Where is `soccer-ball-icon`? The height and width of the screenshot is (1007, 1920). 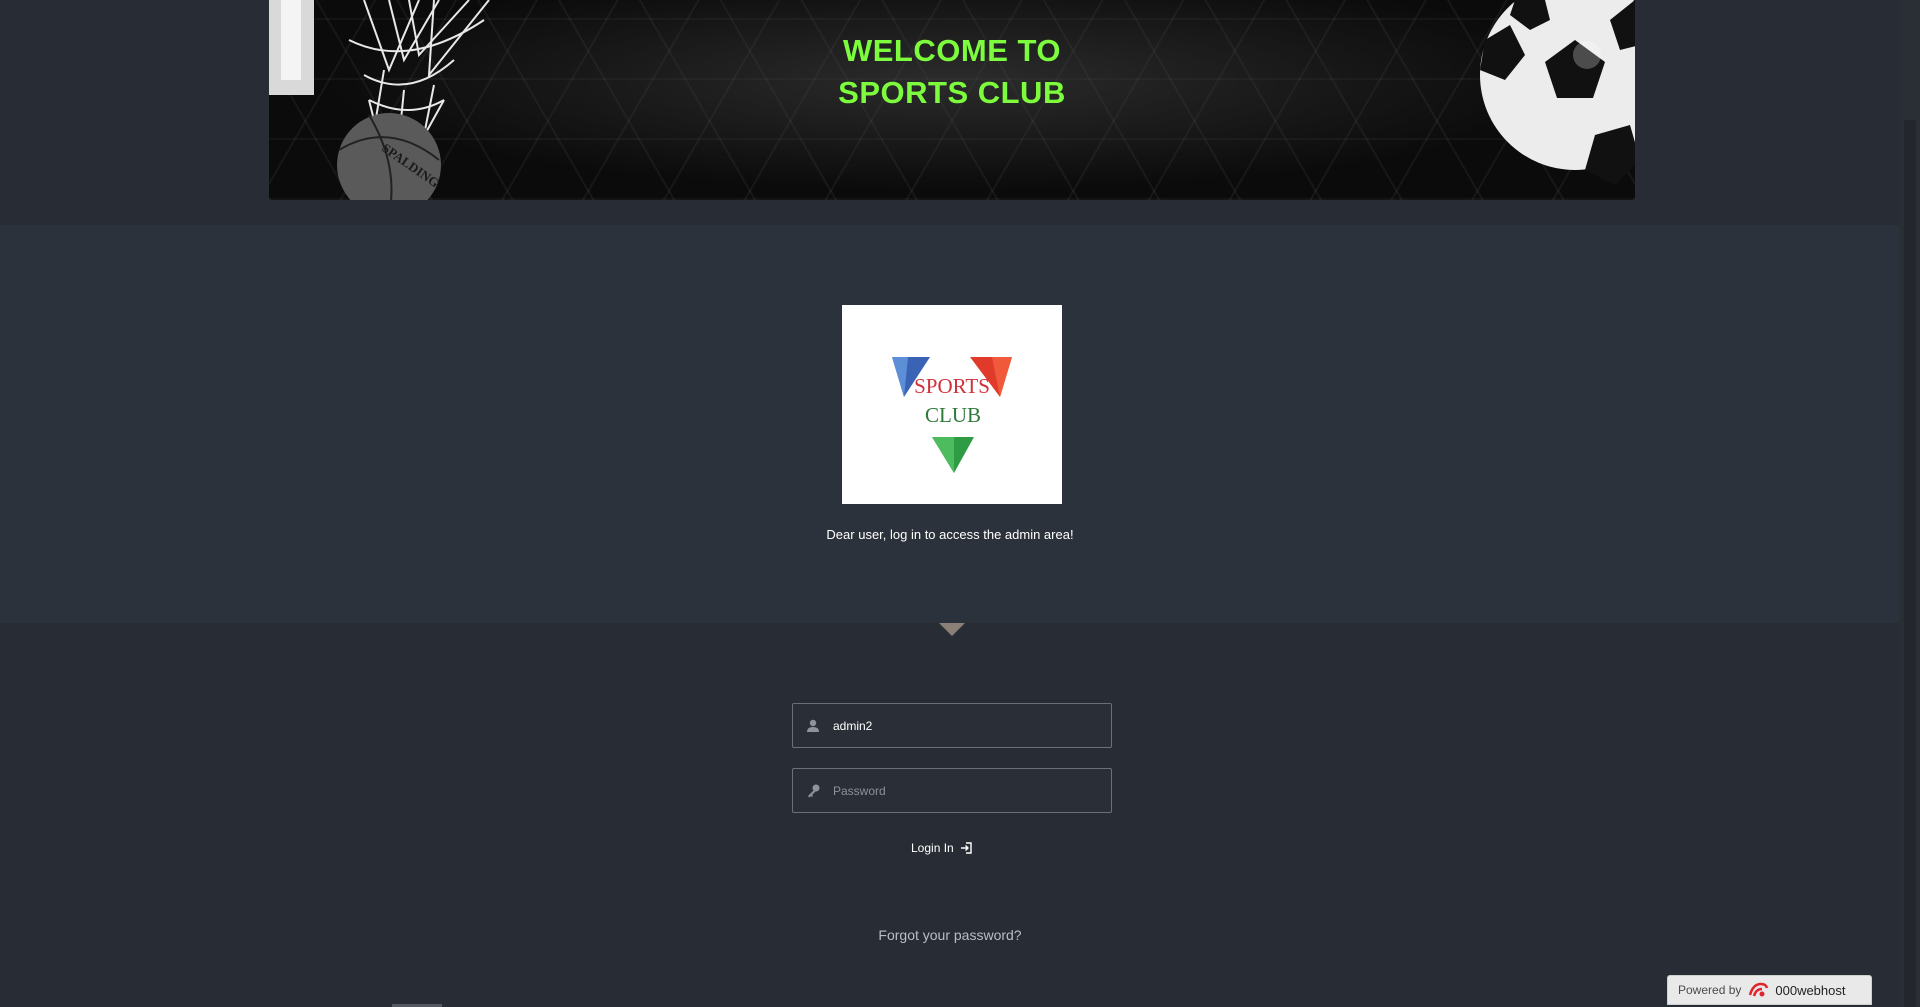
soccer-ball-icon is located at coordinates (1557, 92).